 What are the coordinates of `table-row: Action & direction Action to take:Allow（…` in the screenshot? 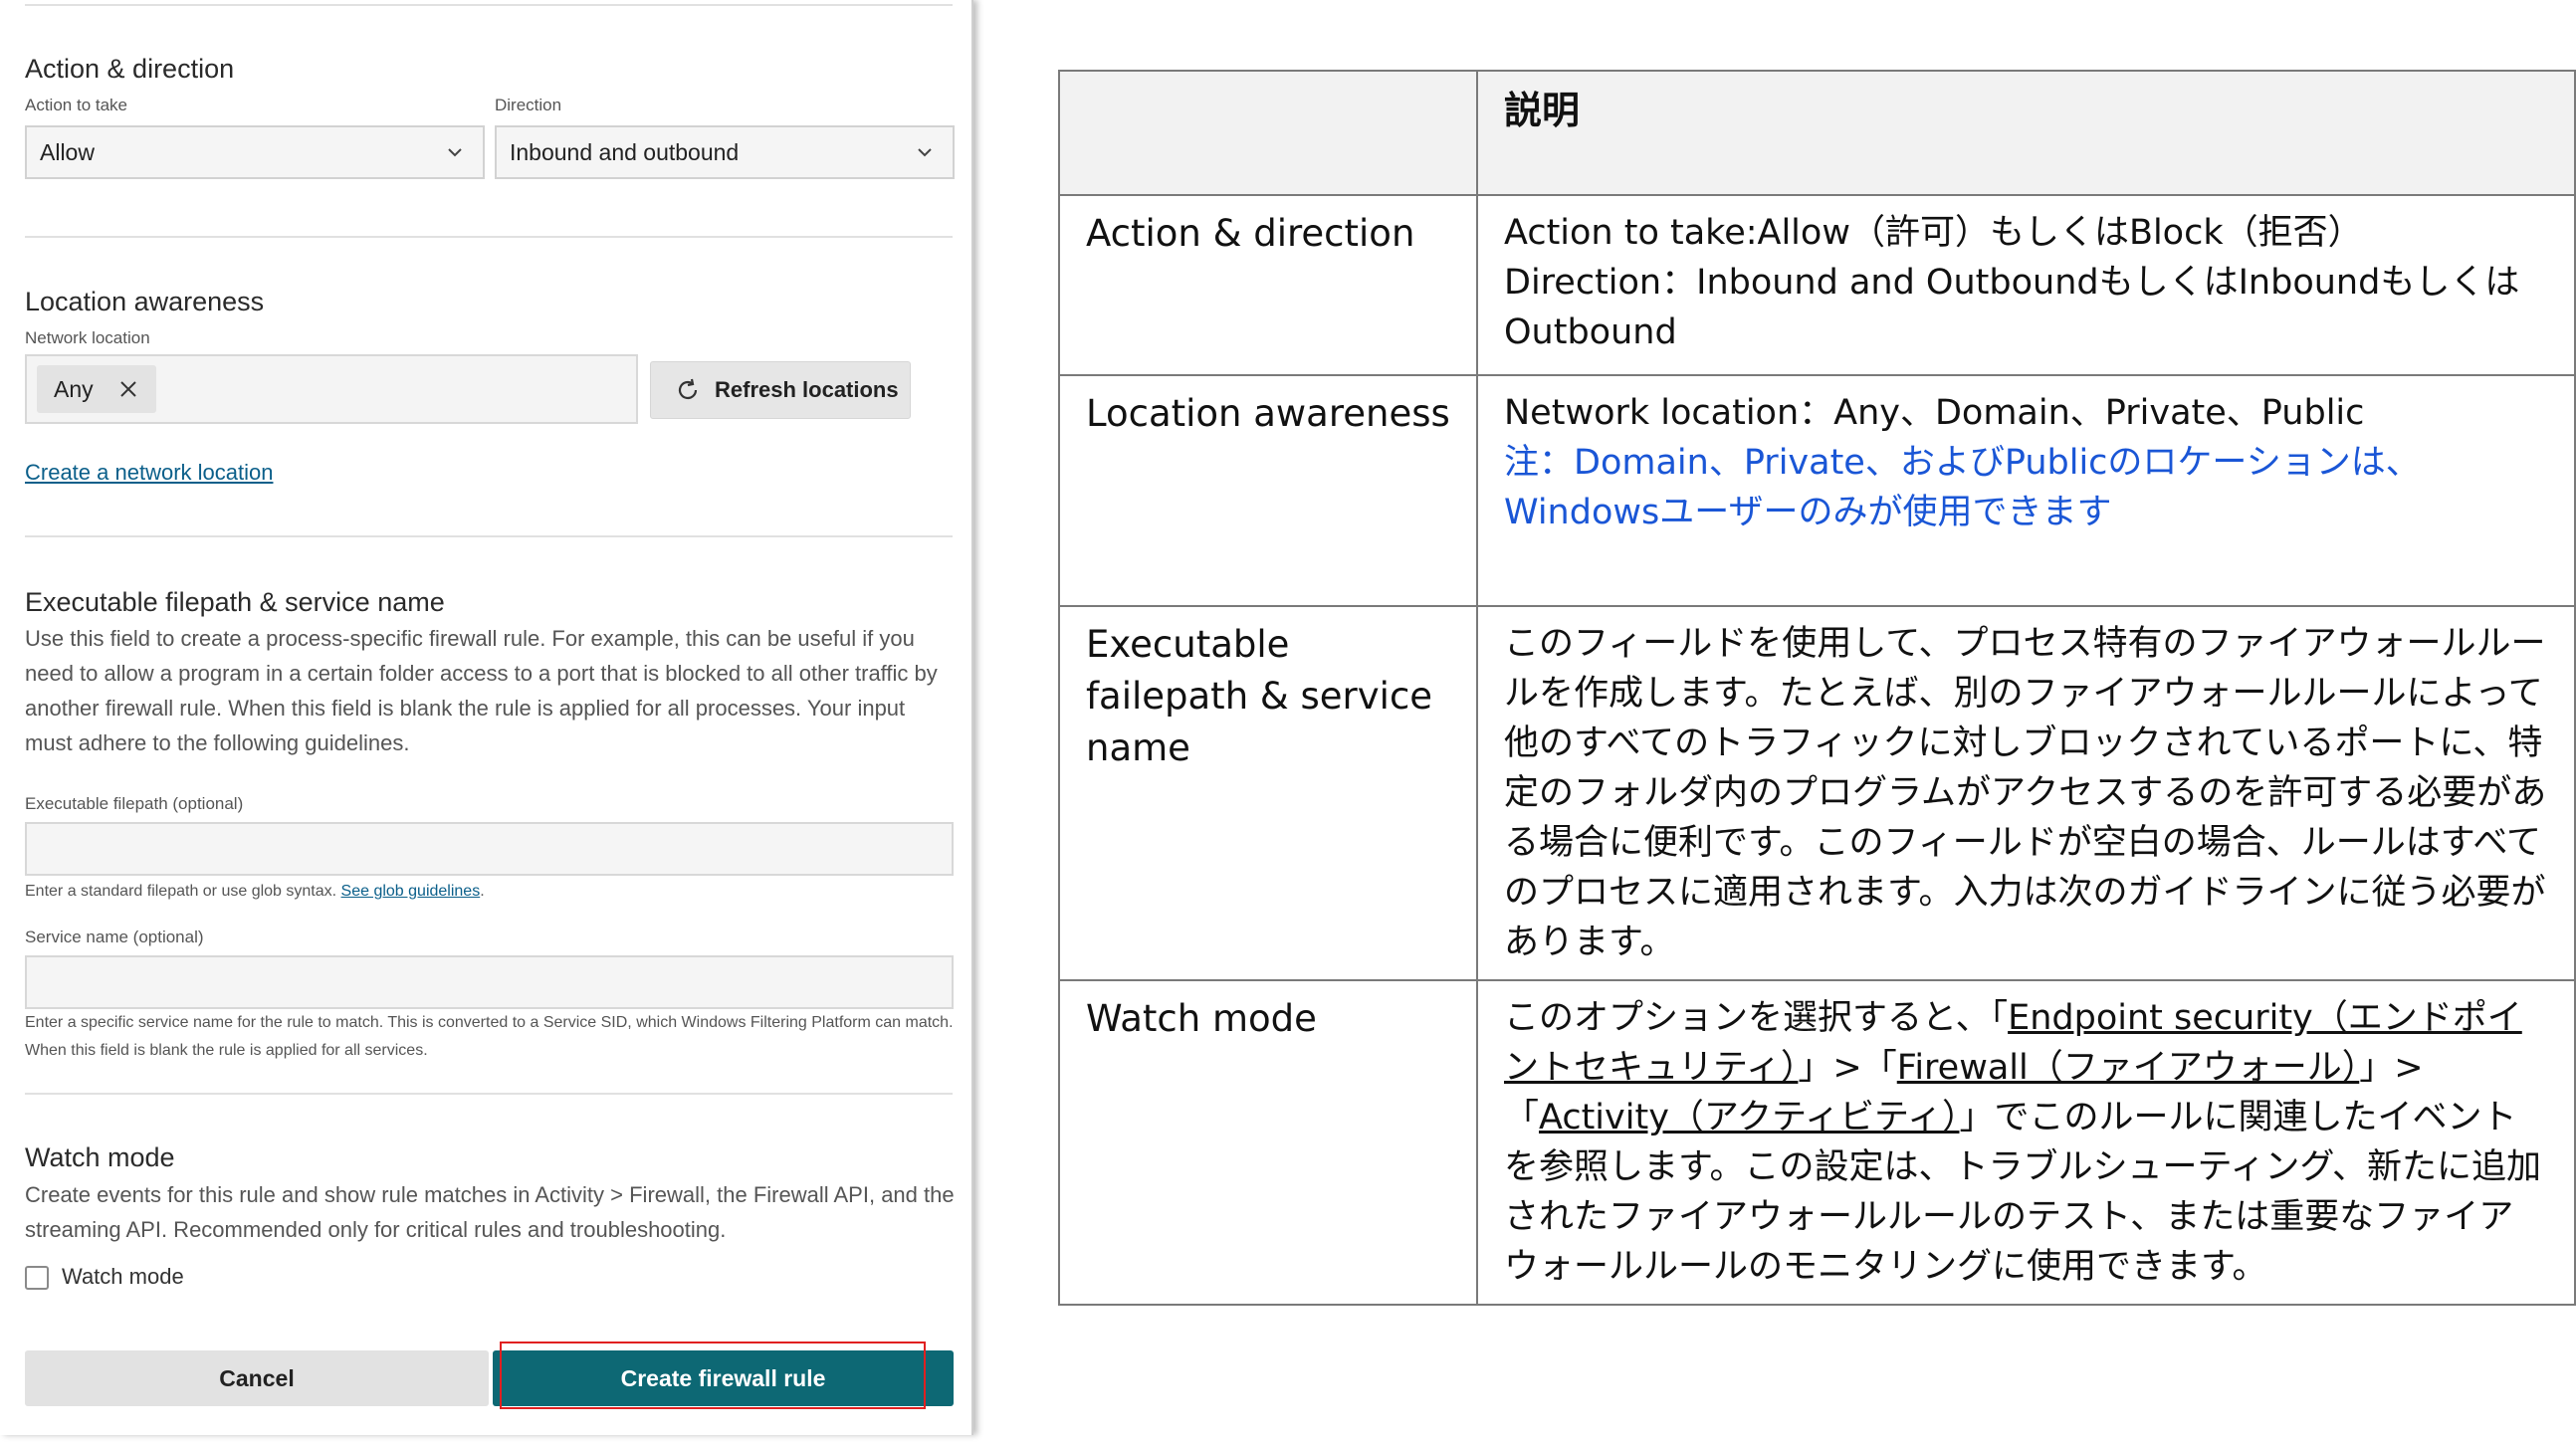 It's located at (1817, 285).